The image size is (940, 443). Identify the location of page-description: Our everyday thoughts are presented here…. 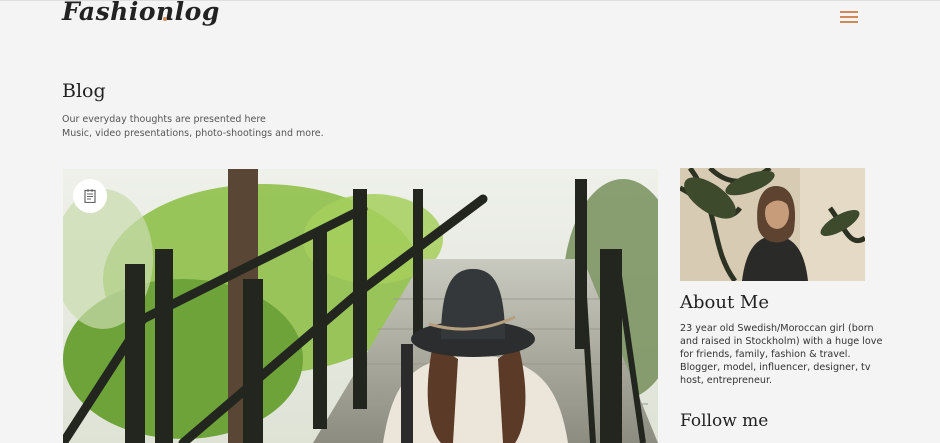
(193, 126).